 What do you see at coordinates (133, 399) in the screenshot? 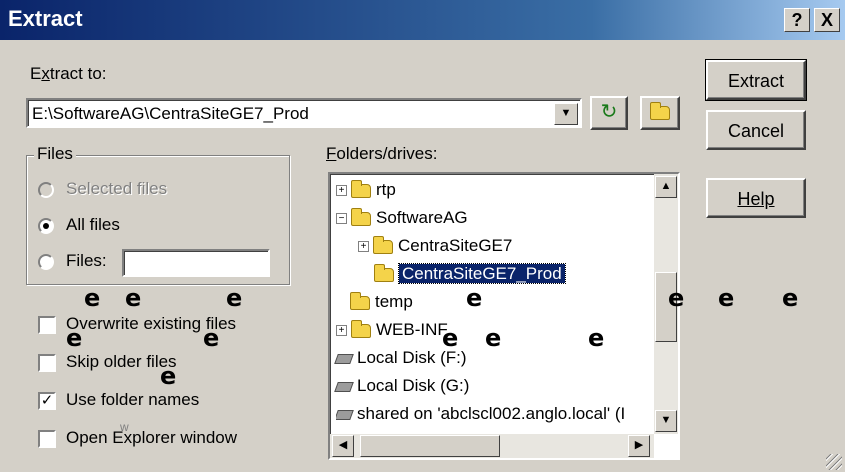
I see `checkbox-use-folder-names-label: Use folder names` at bounding box center [133, 399].